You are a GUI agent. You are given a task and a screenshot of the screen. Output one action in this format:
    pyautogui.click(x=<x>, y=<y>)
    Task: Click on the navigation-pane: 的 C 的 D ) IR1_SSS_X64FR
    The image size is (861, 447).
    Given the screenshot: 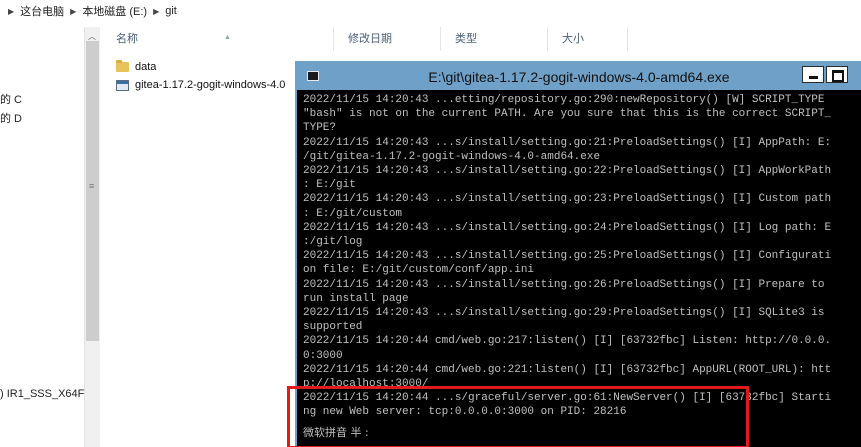 What is the action you would take?
    pyautogui.click(x=46, y=234)
    